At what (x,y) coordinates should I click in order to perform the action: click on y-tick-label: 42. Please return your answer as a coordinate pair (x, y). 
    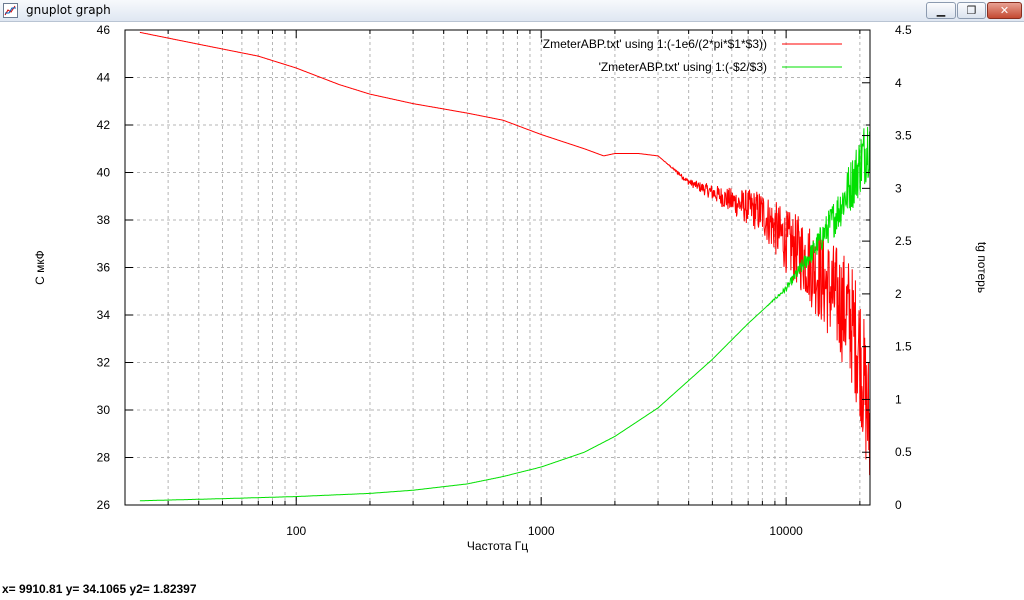
    Looking at the image, I should click on (104, 125).